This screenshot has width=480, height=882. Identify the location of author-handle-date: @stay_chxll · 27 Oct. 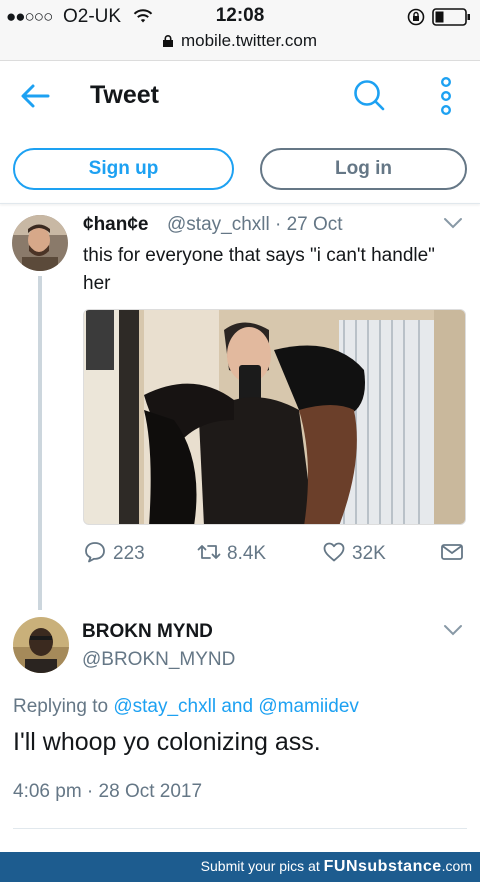
(255, 224).